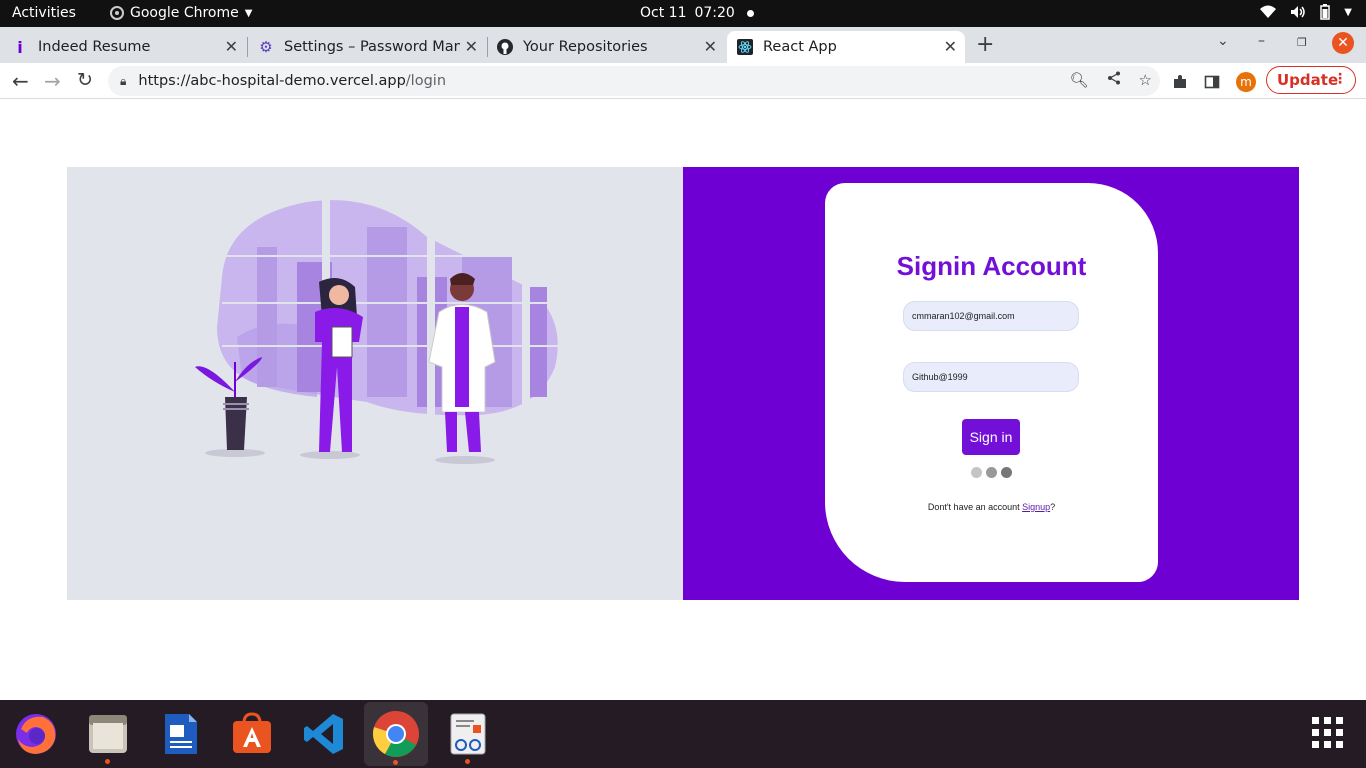  I want to click on reload-icon: ↻, so click(85, 80).